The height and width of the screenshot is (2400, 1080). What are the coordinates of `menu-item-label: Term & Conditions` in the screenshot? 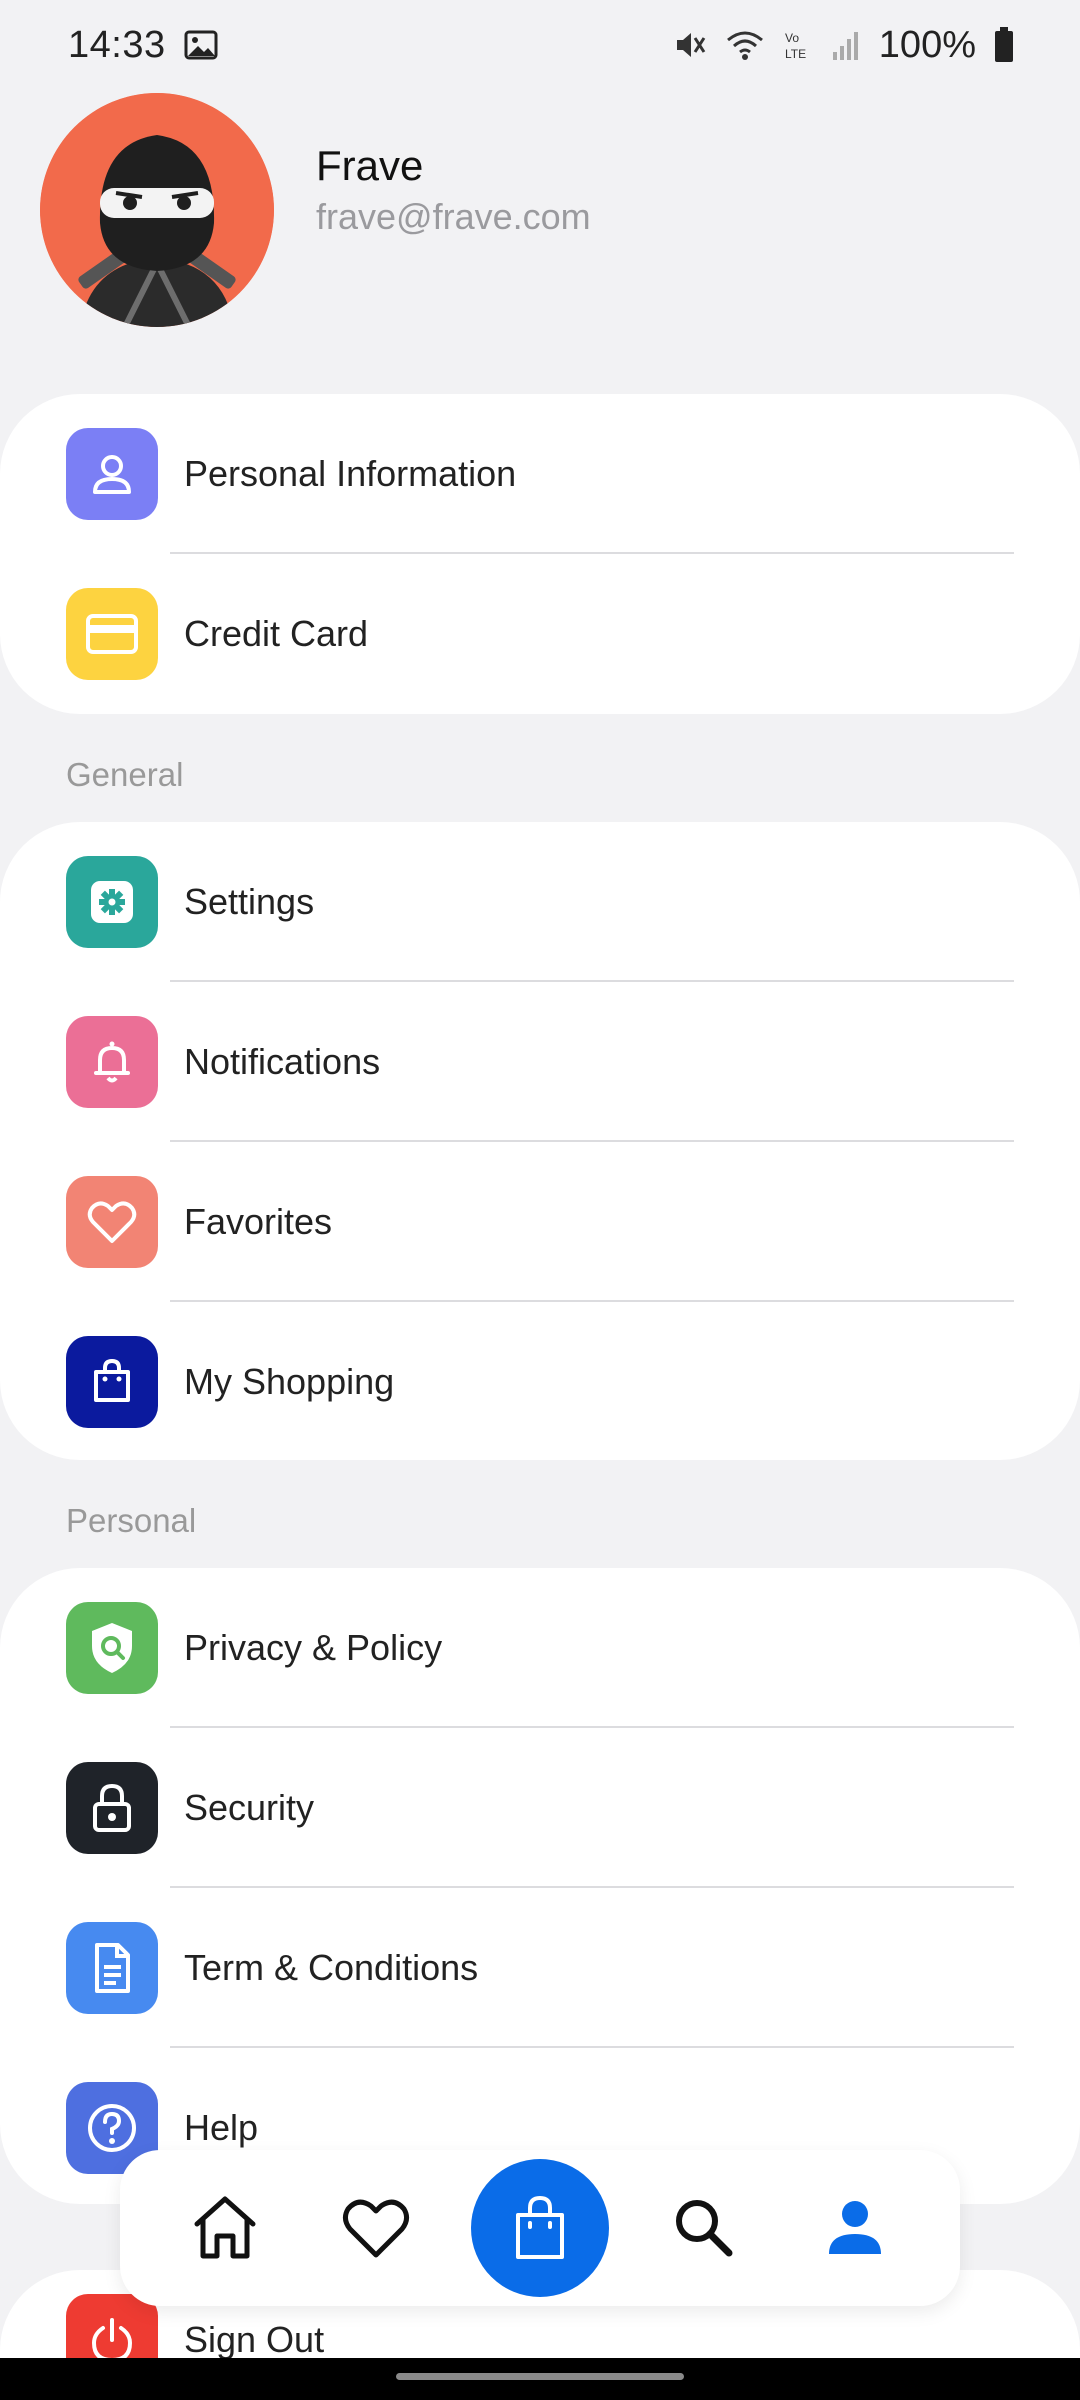 It's located at (331, 1967).